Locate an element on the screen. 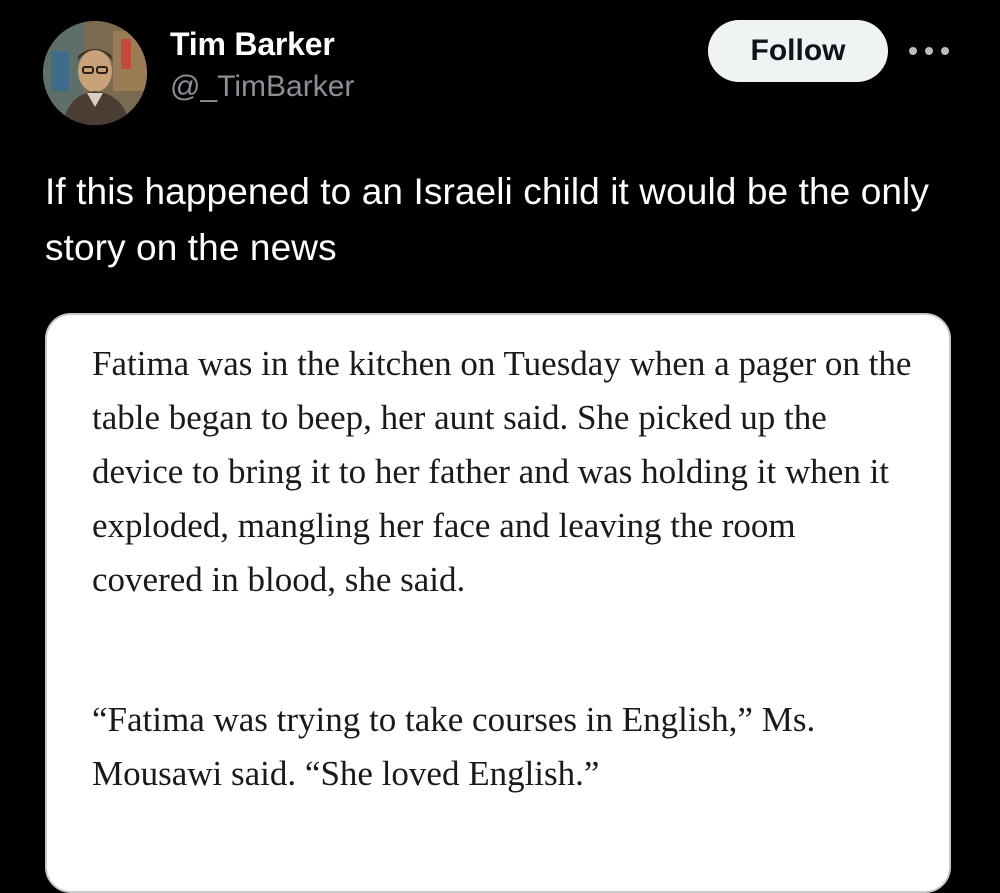  author-display-name: Tim Barker is located at coordinates (262, 44).